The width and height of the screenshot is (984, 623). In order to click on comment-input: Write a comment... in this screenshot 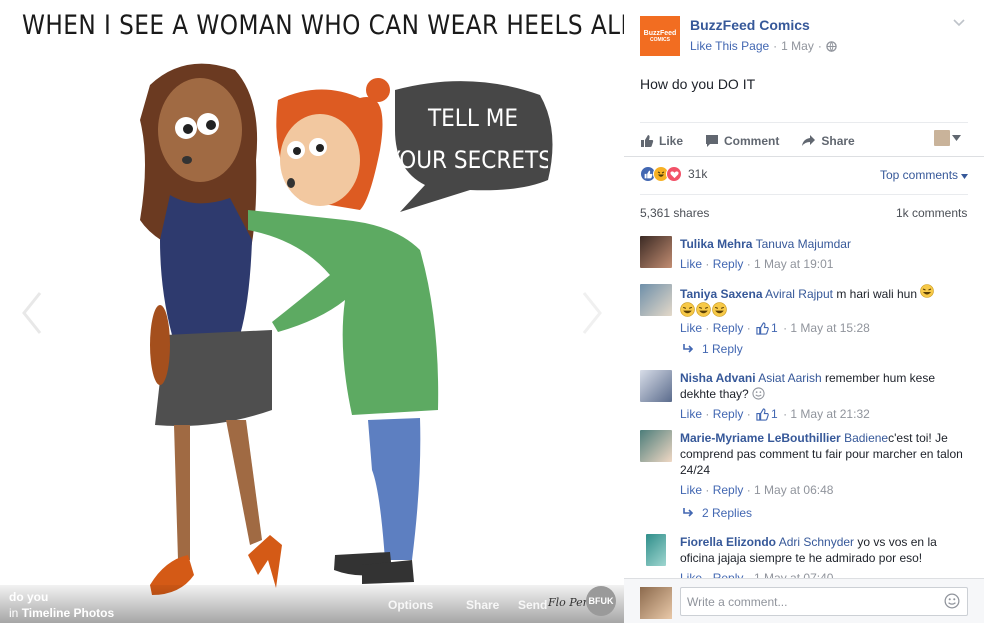, I will do `click(824, 601)`.